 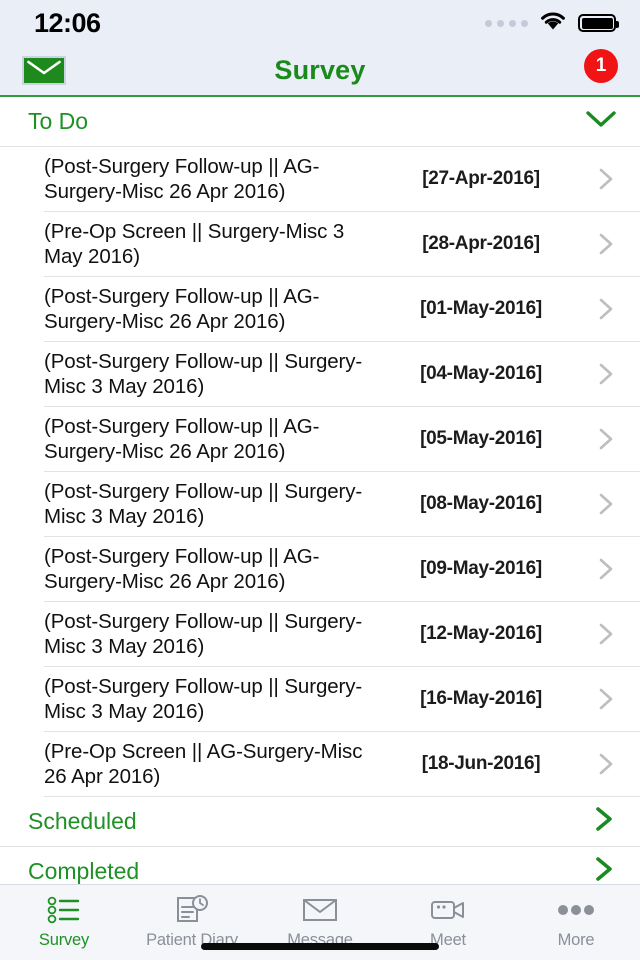 I want to click on survey-date: [01-May-2016], so click(x=481, y=308).